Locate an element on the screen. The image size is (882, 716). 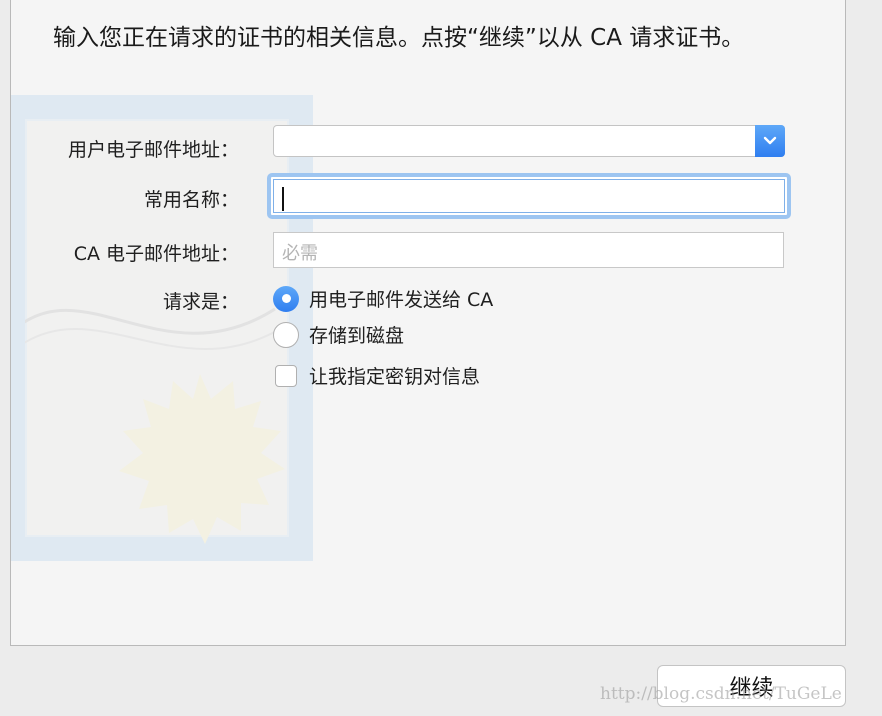
option-email-to-ca: 用电子邮件发送给 CA is located at coordinates (383, 298).